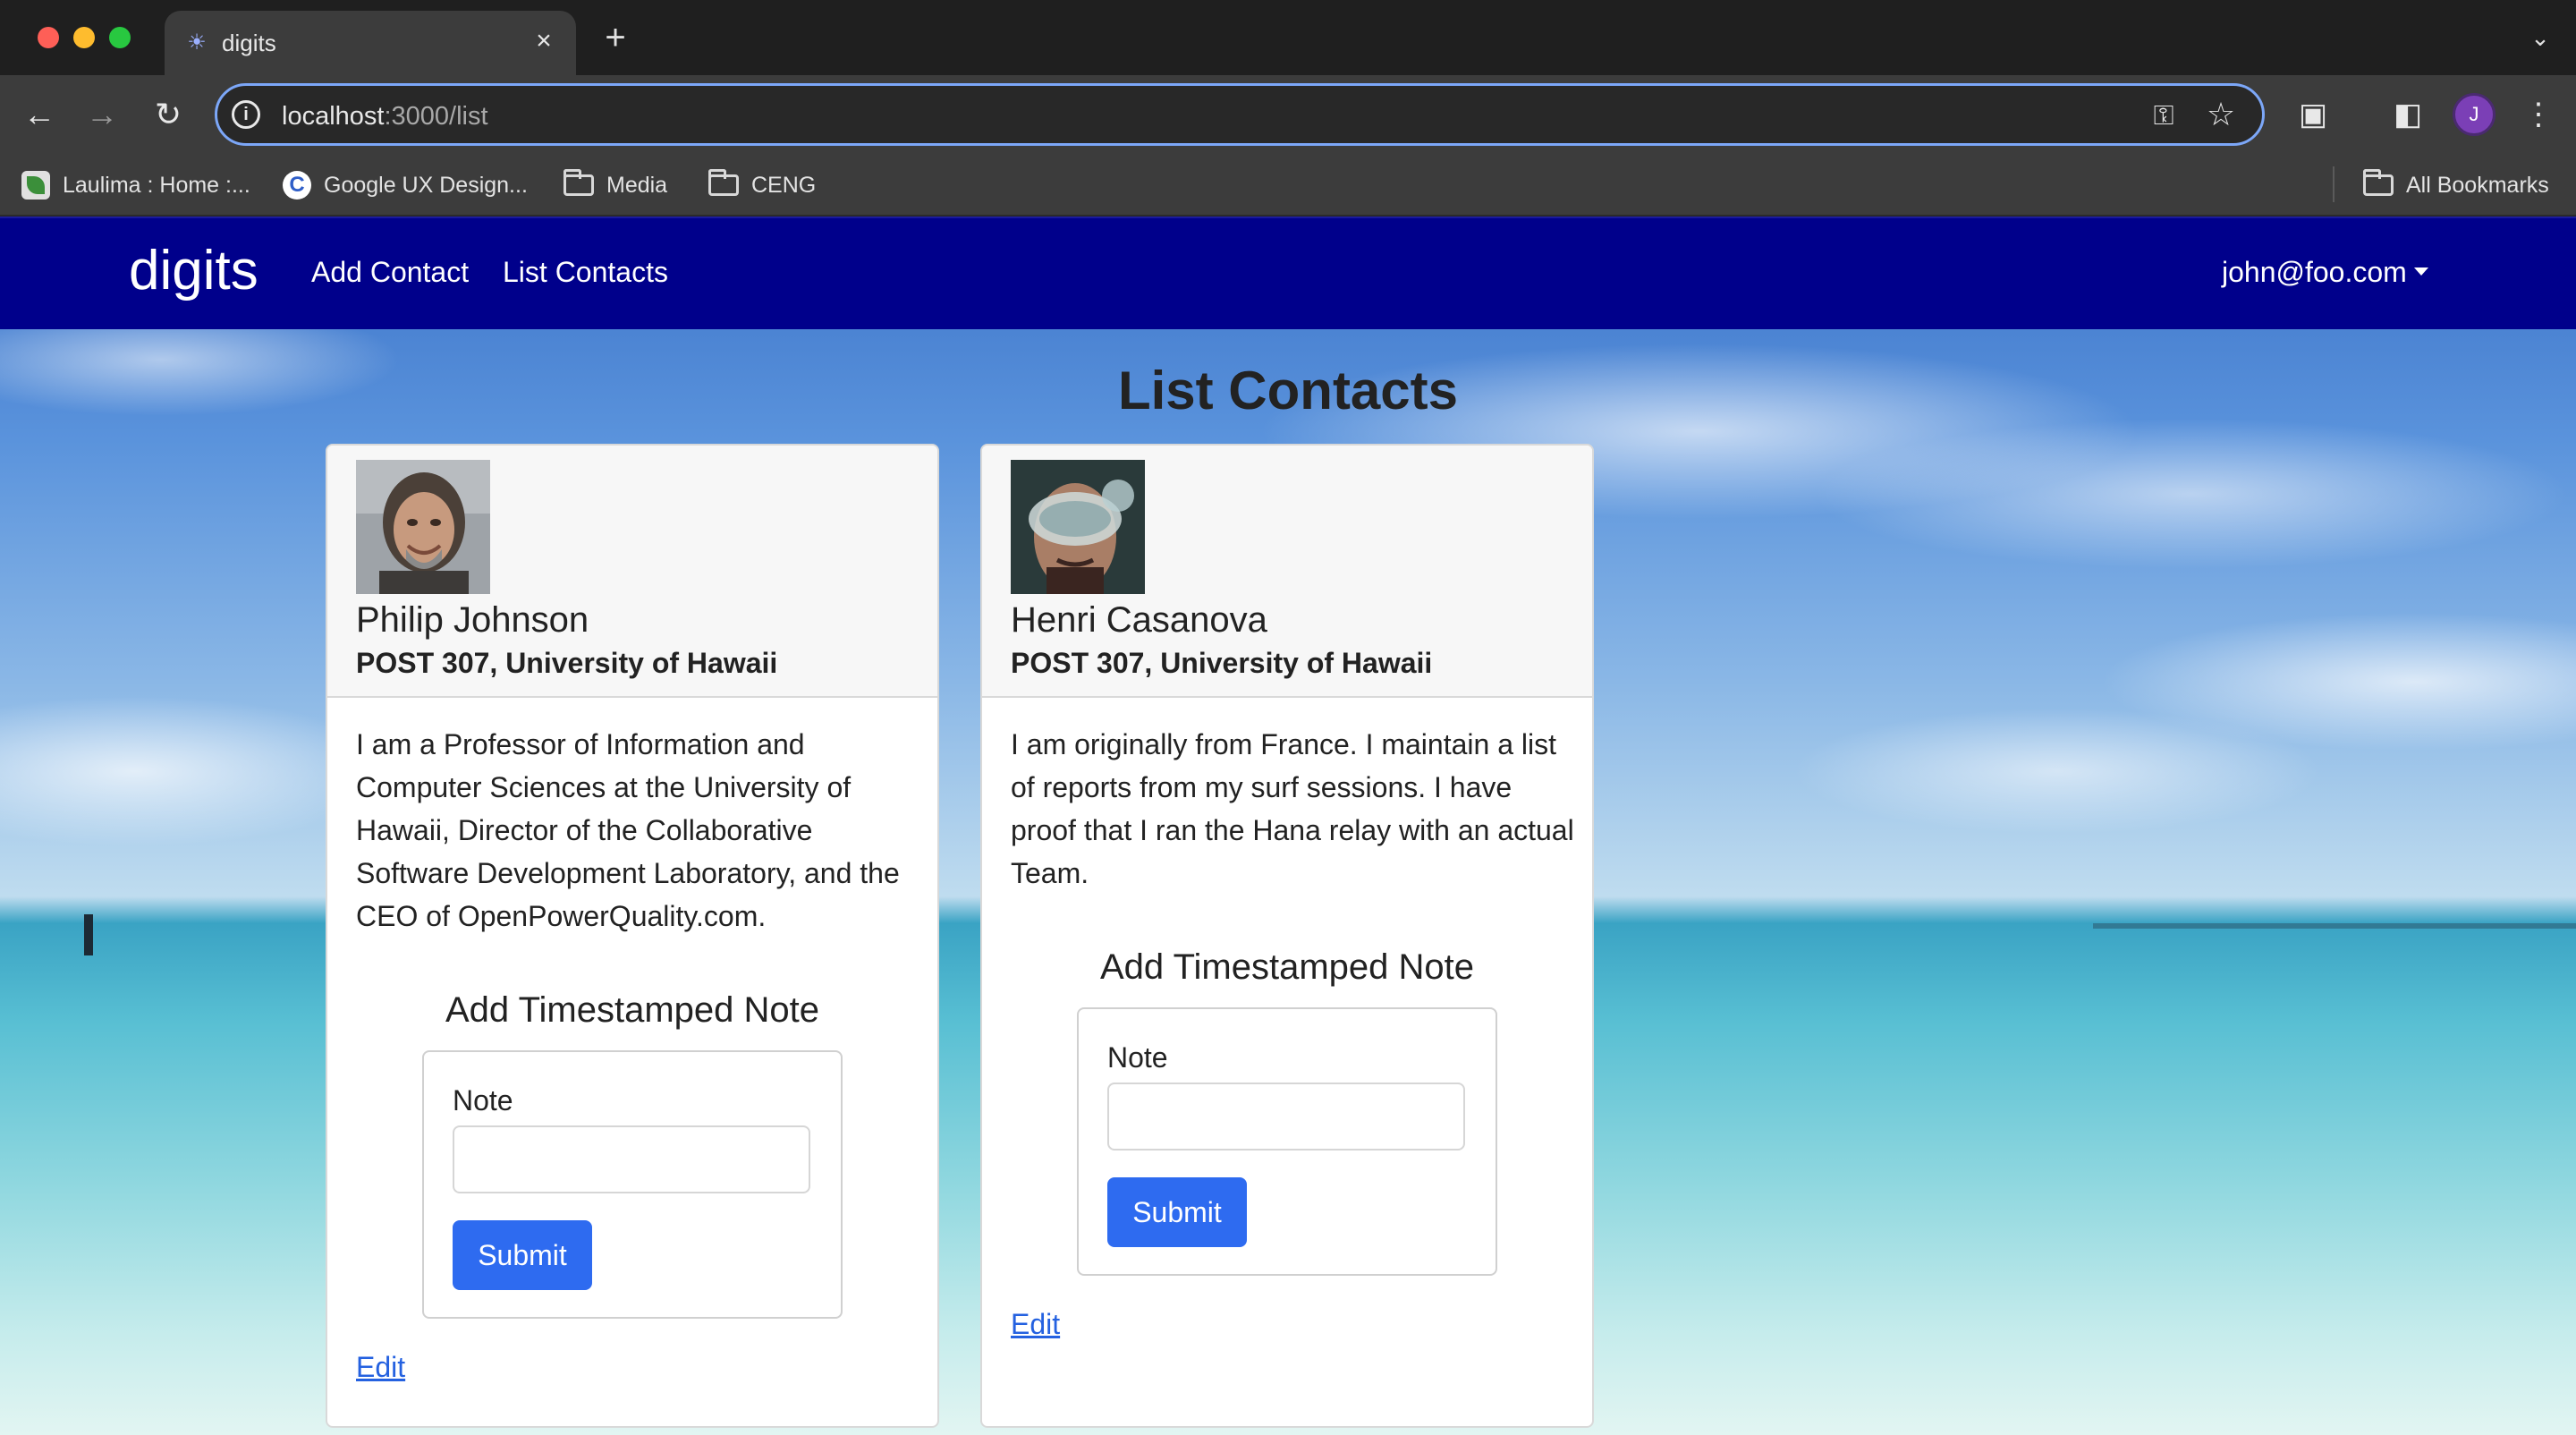 The height and width of the screenshot is (1435, 2576). What do you see at coordinates (333, 116) in the screenshot?
I see `url-host: localhost` at bounding box center [333, 116].